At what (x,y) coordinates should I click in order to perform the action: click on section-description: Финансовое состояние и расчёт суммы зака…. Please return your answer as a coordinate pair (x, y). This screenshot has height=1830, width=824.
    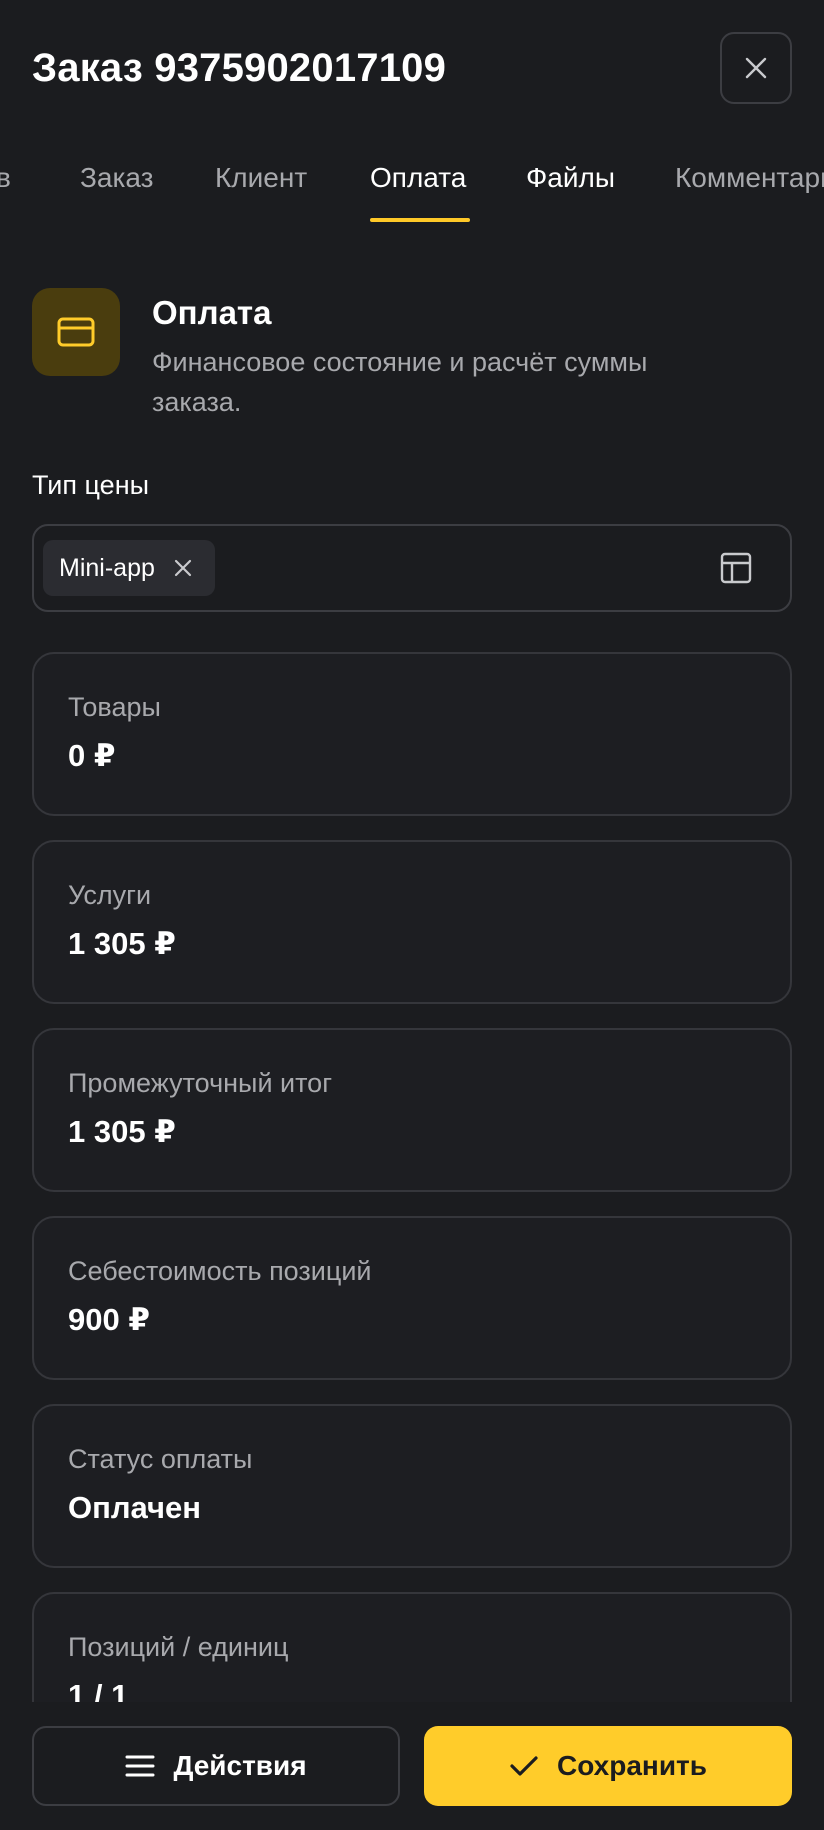
    Looking at the image, I should click on (400, 382).